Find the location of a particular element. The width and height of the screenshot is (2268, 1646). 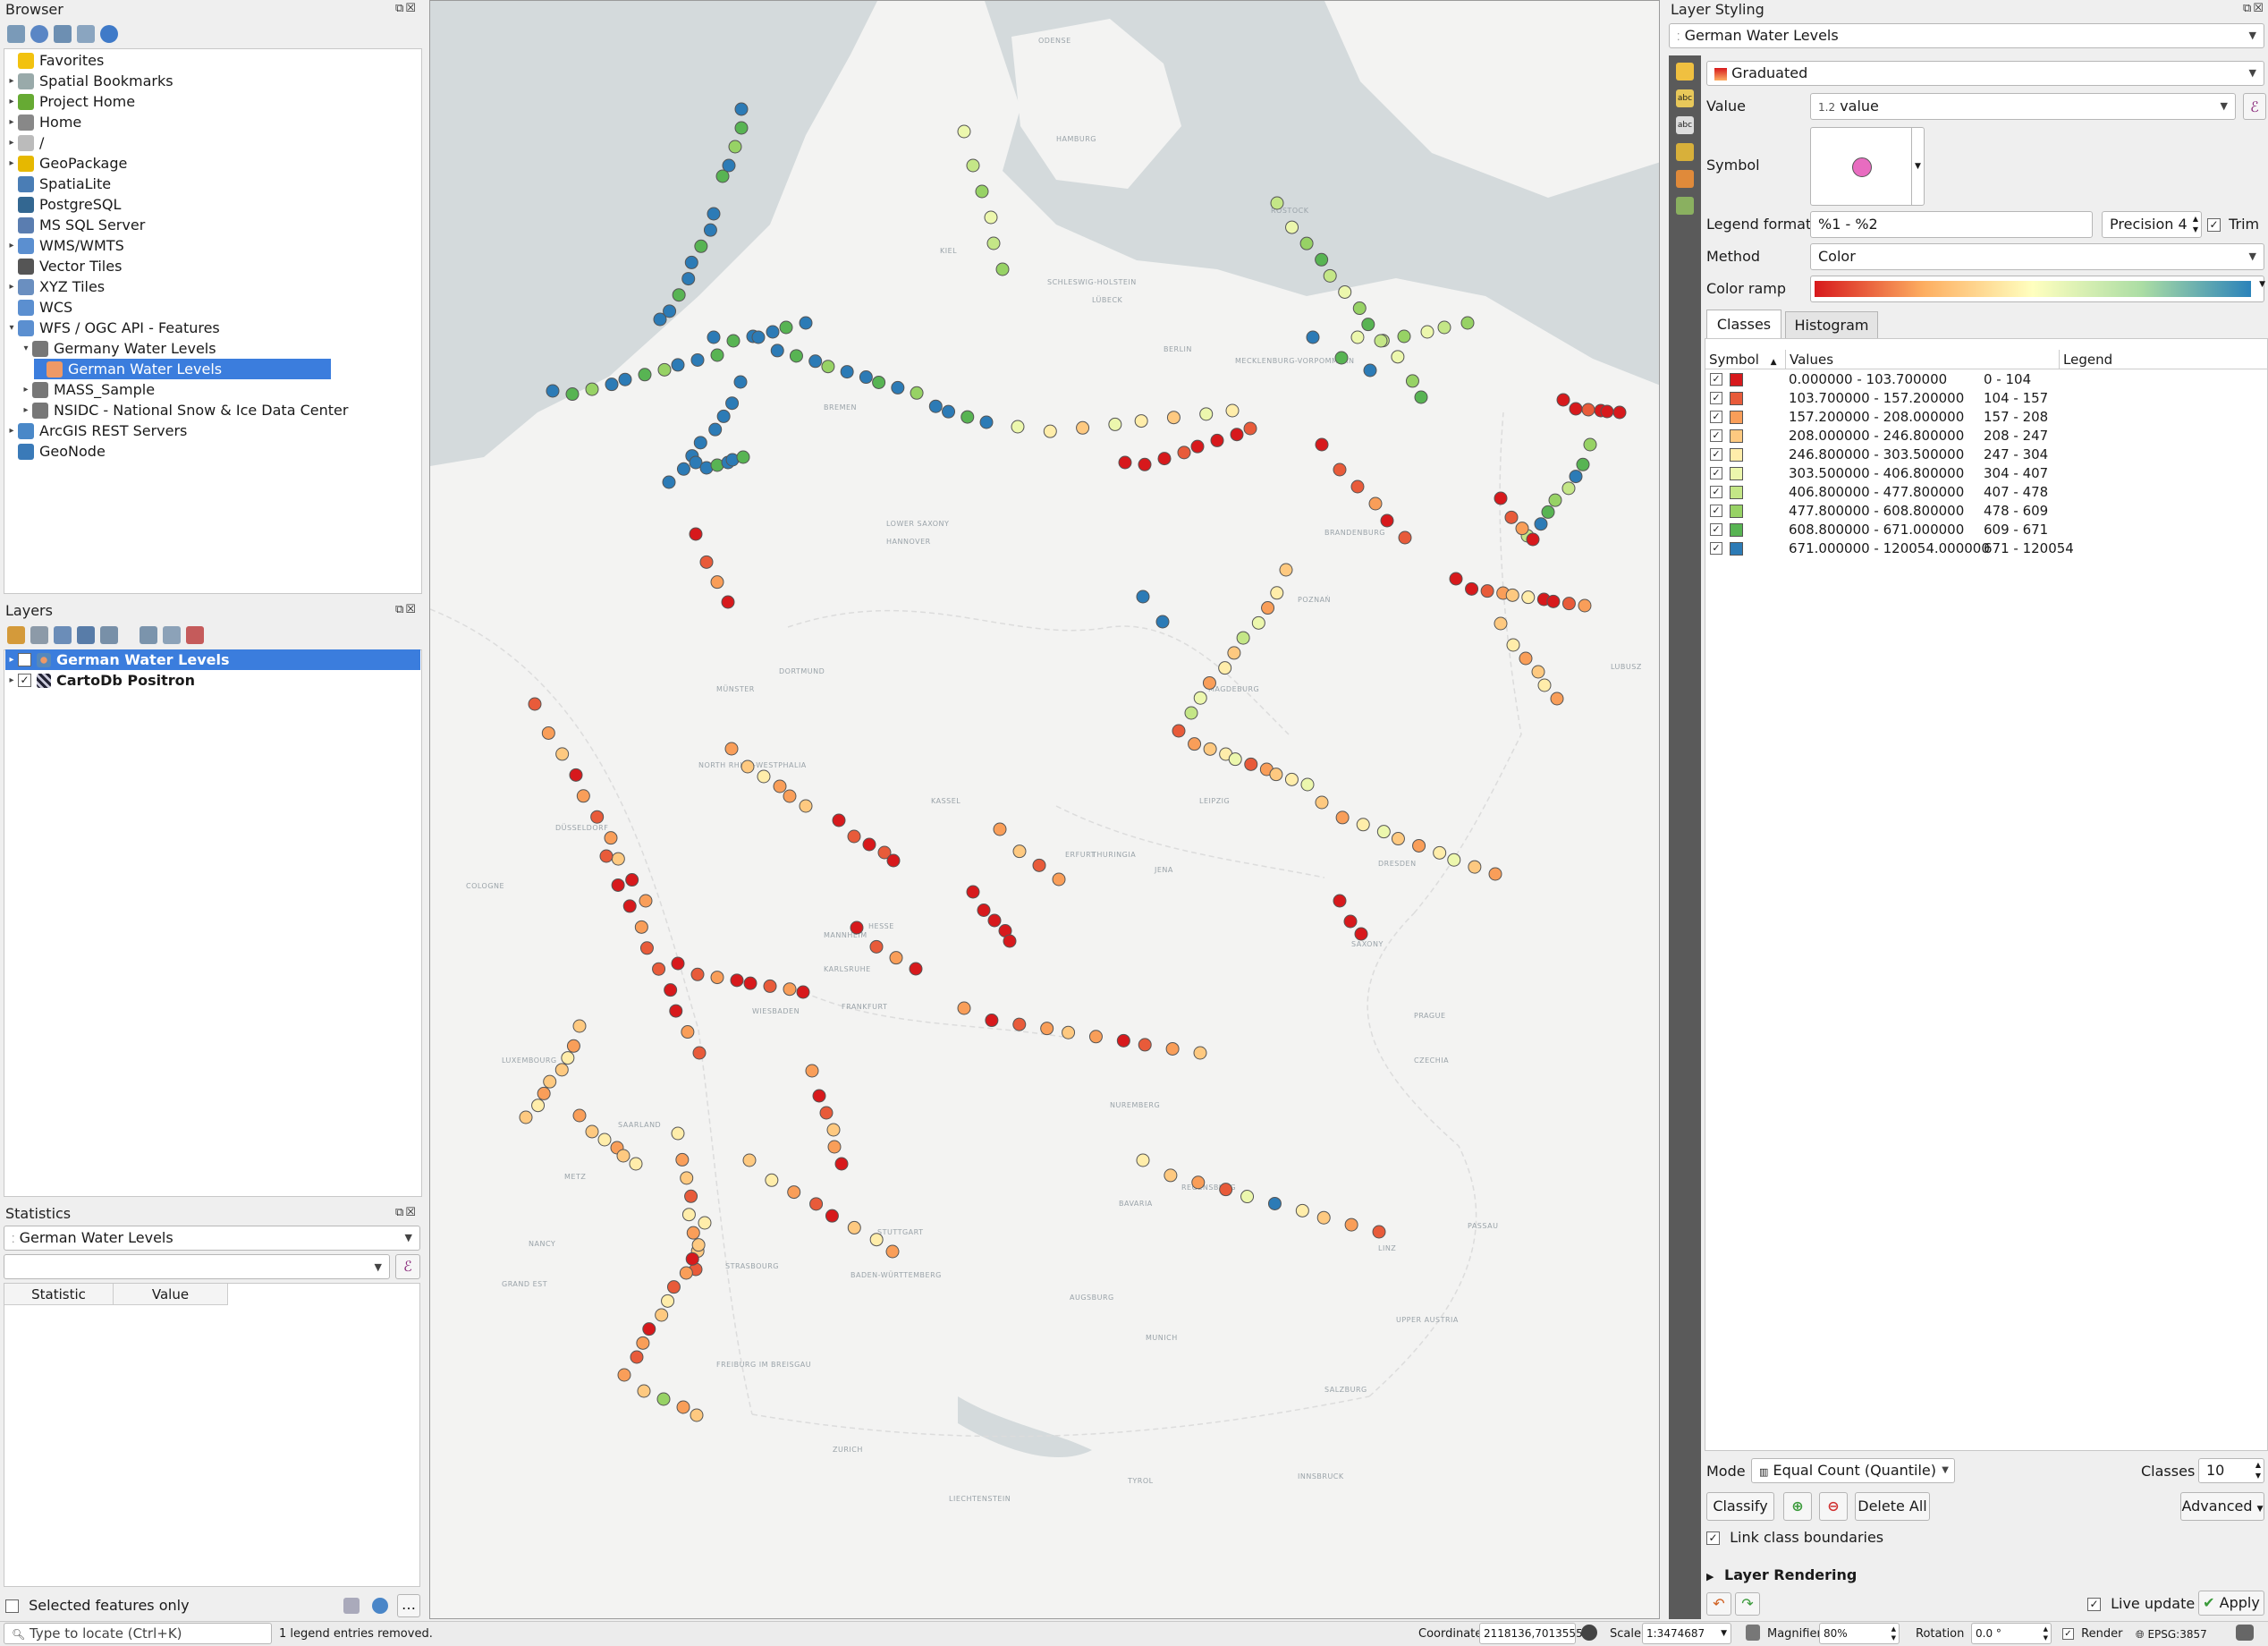

expand-arrow-icon: ▸ is located at coordinates (11, 163).